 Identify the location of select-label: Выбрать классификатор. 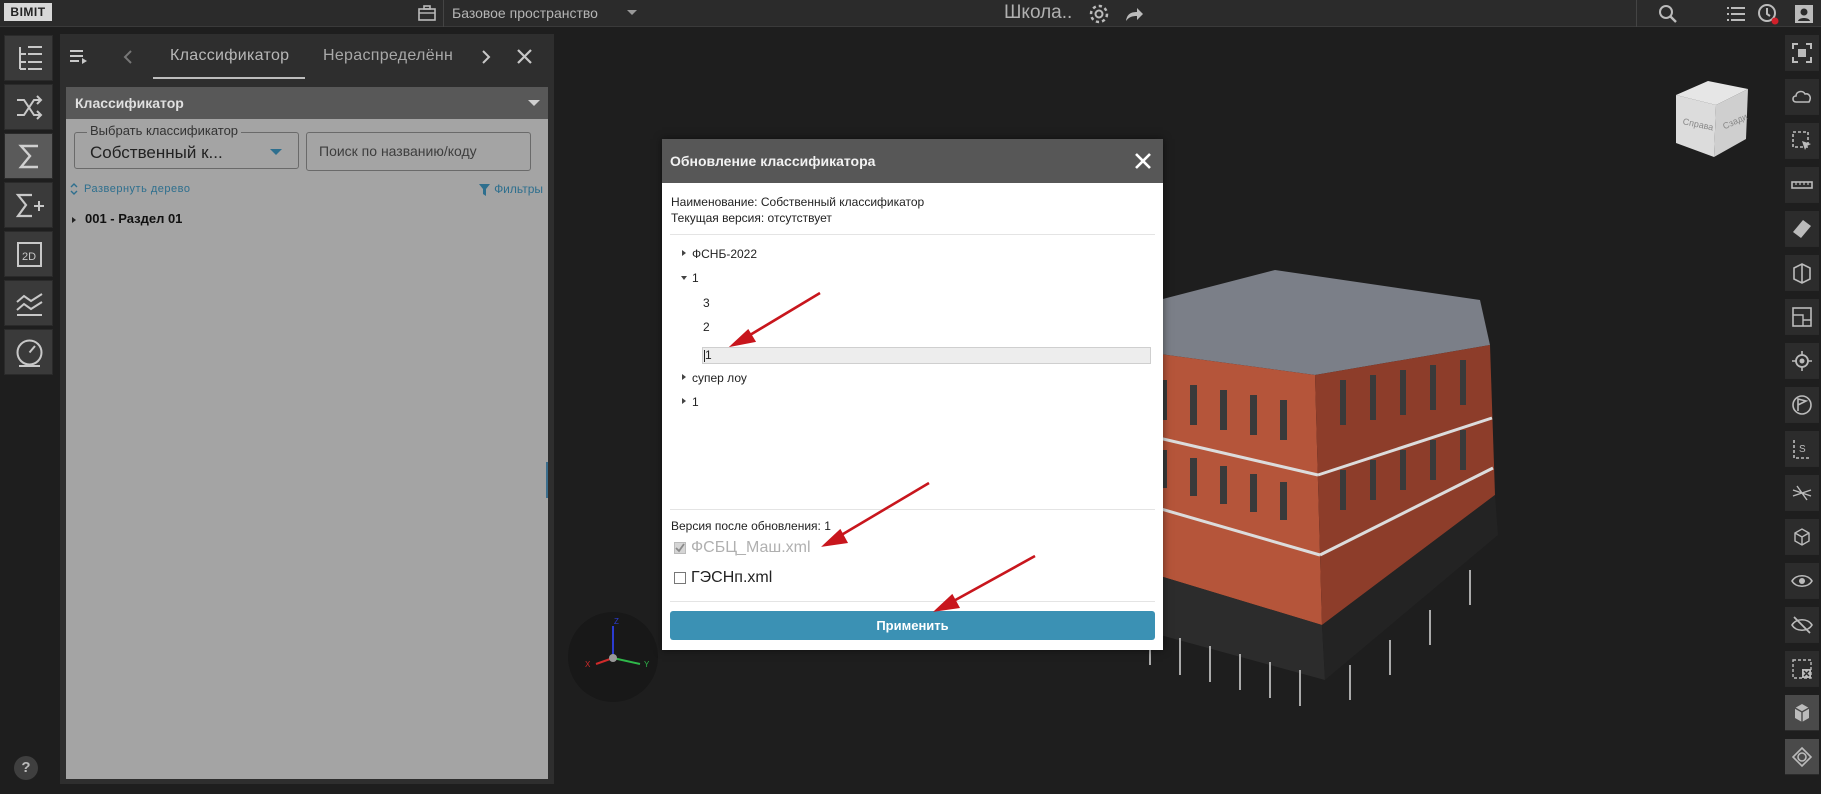
(164, 131).